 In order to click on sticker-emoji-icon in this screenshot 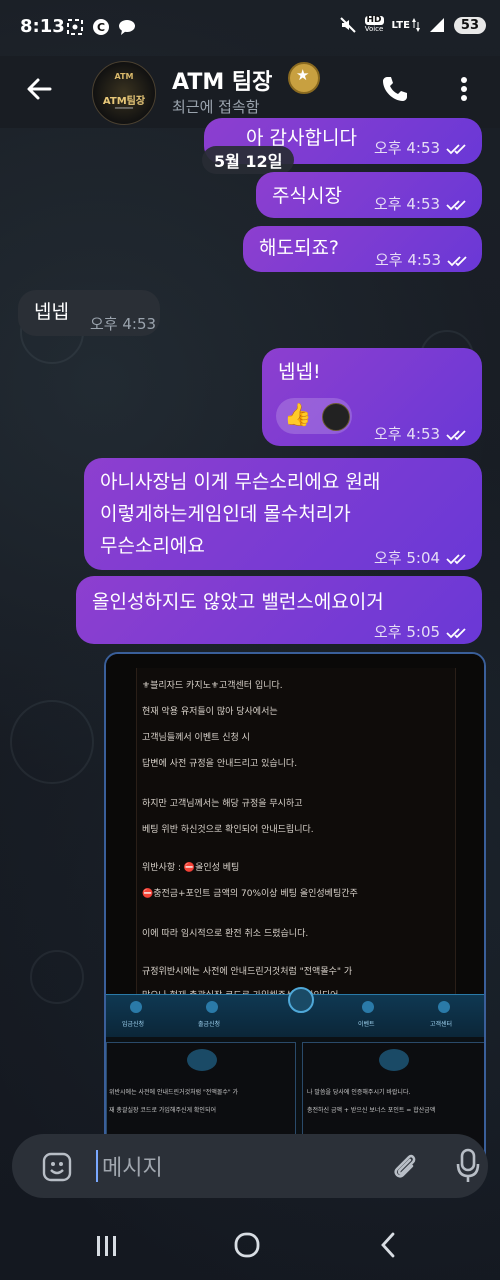, I will do `click(57, 1167)`.